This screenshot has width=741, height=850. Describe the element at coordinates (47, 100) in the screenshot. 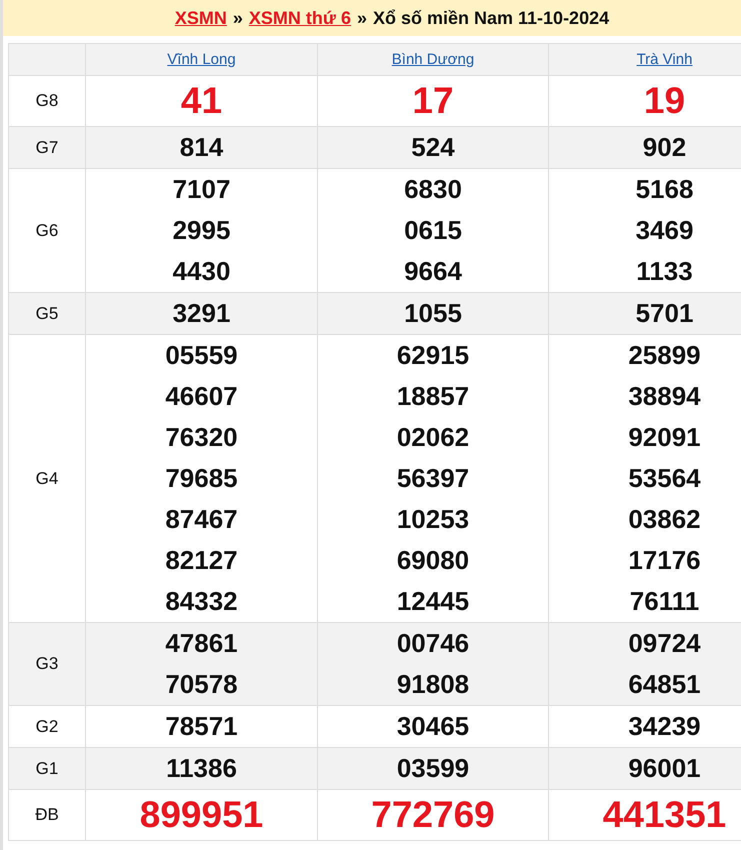

I see `prize-label: G8` at that location.